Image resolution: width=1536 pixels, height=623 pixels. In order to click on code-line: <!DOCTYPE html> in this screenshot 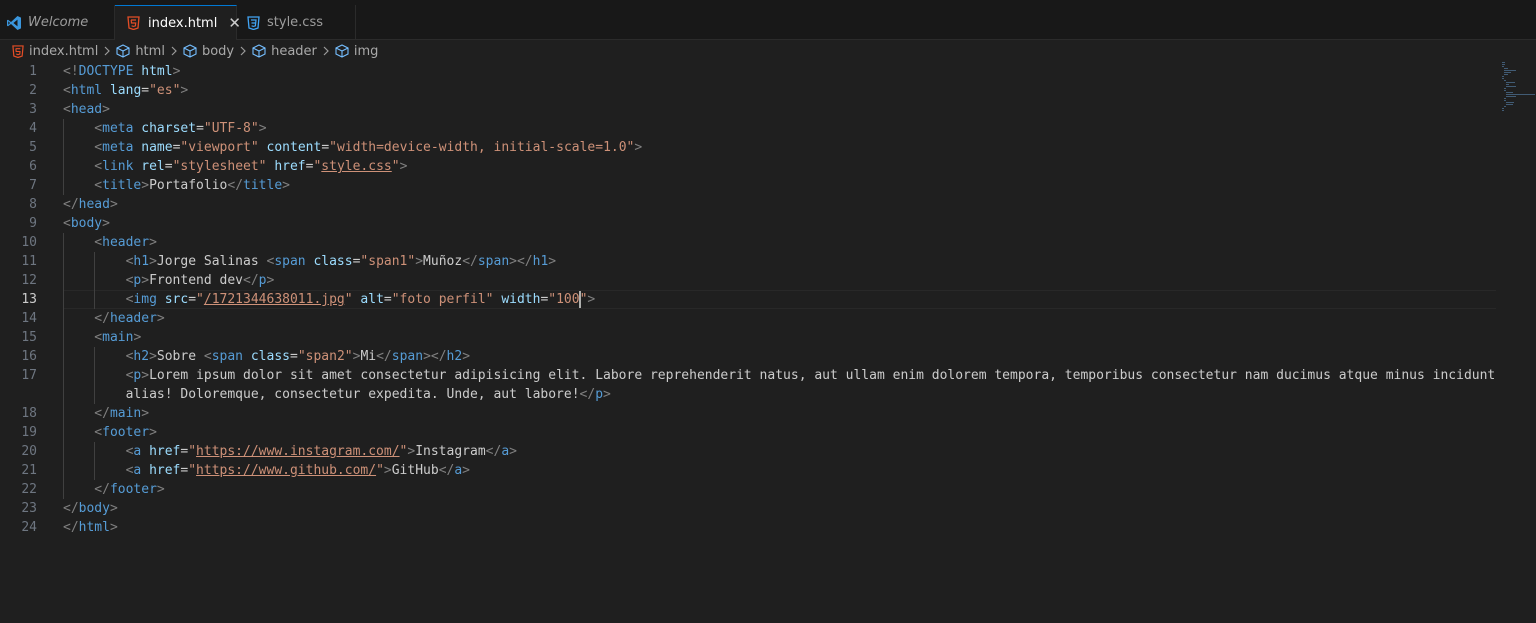, I will do `click(773, 71)`.